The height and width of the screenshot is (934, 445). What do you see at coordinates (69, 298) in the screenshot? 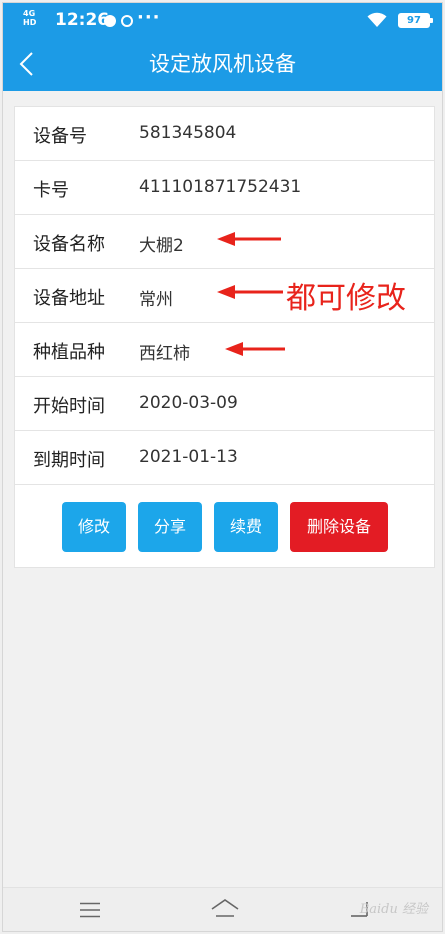
I see `detail-label: 设备地址` at bounding box center [69, 298].